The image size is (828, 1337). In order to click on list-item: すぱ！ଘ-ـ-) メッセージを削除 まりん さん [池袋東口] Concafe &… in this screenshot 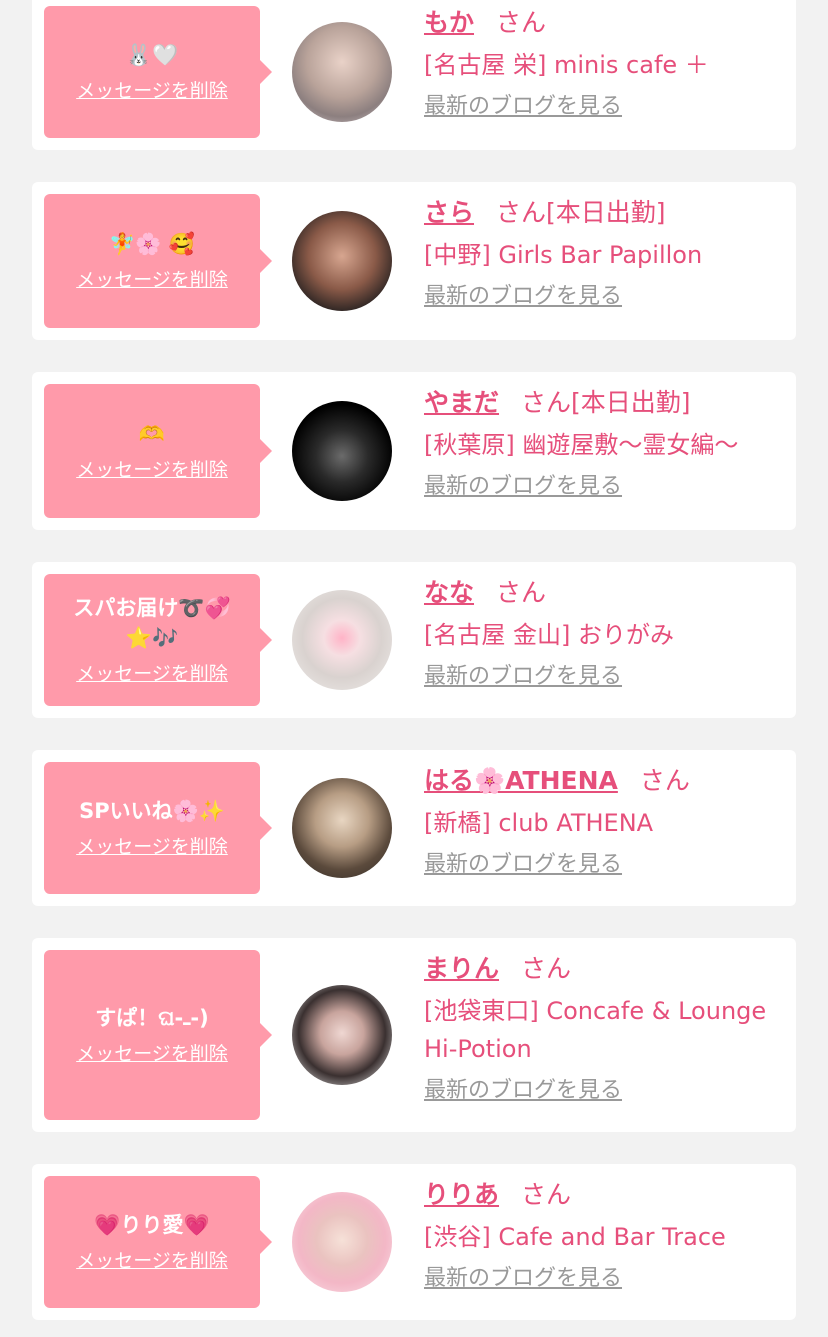, I will do `click(414, 1035)`.